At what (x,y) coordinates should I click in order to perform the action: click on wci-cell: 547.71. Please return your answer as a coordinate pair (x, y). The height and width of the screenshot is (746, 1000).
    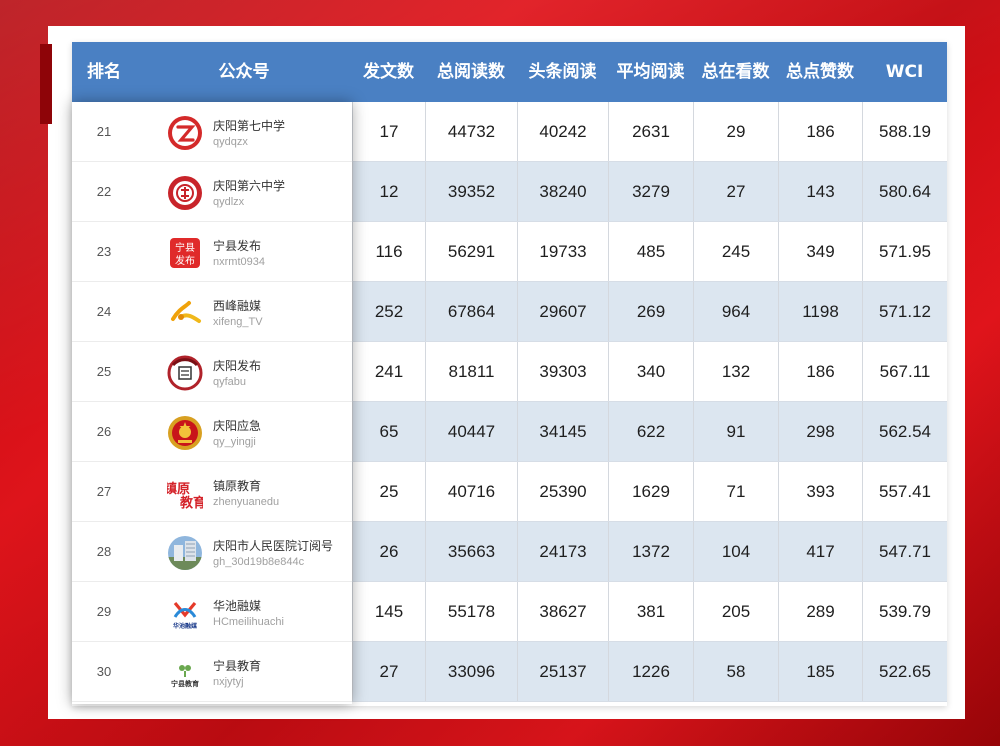
    Looking at the image, I should click on (904, 551).